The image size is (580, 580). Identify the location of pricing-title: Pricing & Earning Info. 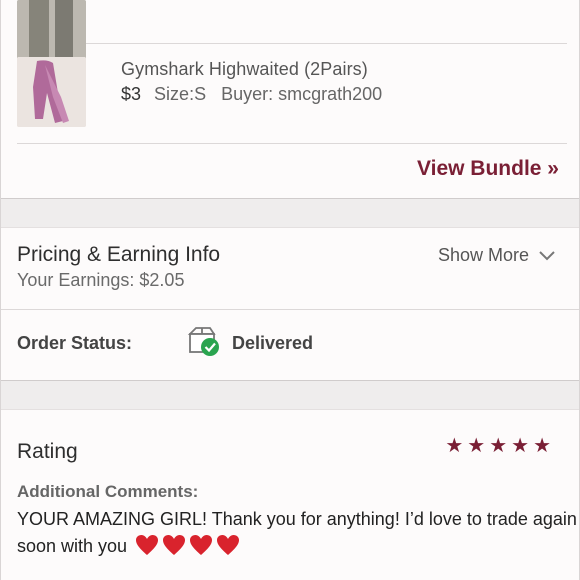
(119, 254).